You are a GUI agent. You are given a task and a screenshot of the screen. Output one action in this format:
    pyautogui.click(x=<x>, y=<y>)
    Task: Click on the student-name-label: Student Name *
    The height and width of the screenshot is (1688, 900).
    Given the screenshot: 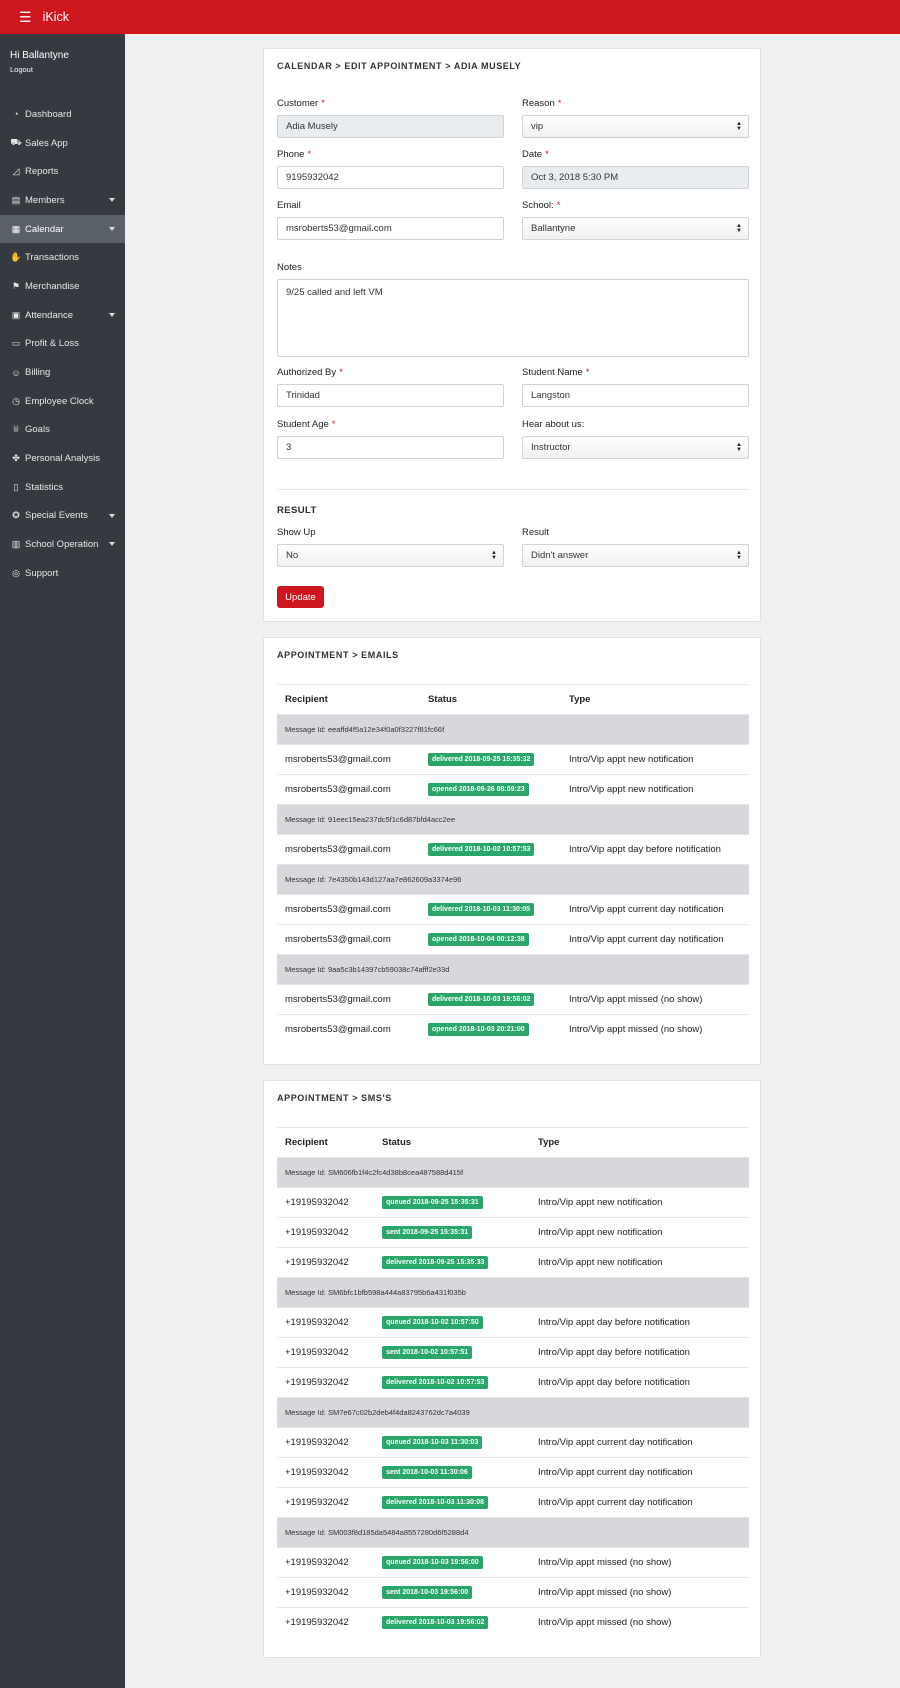 What is the action you would take?
    pyautogui.click(x=556, y=372)
    